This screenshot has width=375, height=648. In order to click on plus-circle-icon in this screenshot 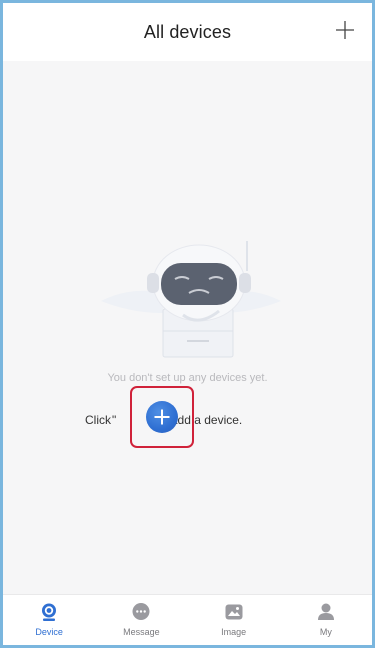, I will do `click(162, 417)`.